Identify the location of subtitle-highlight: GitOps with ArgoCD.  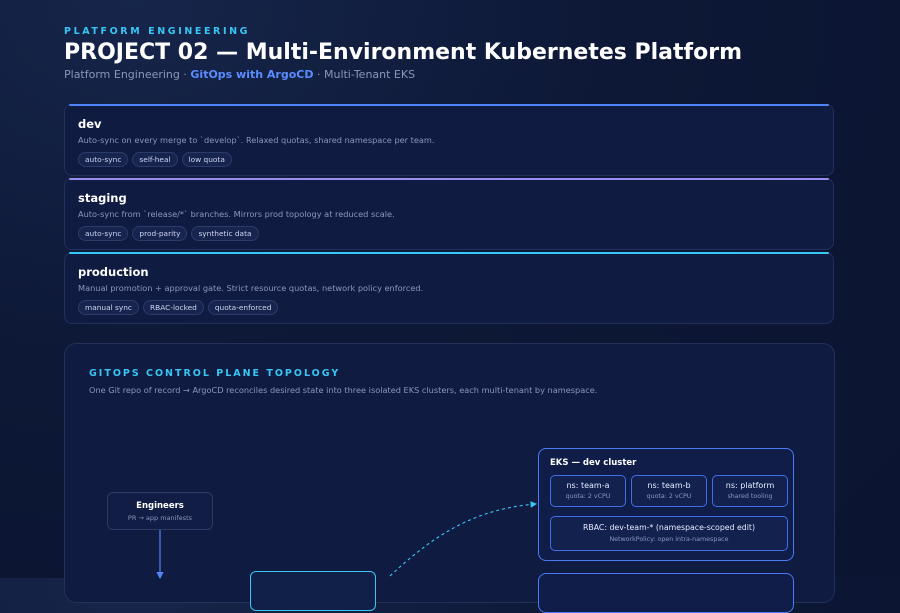
(252, 74).